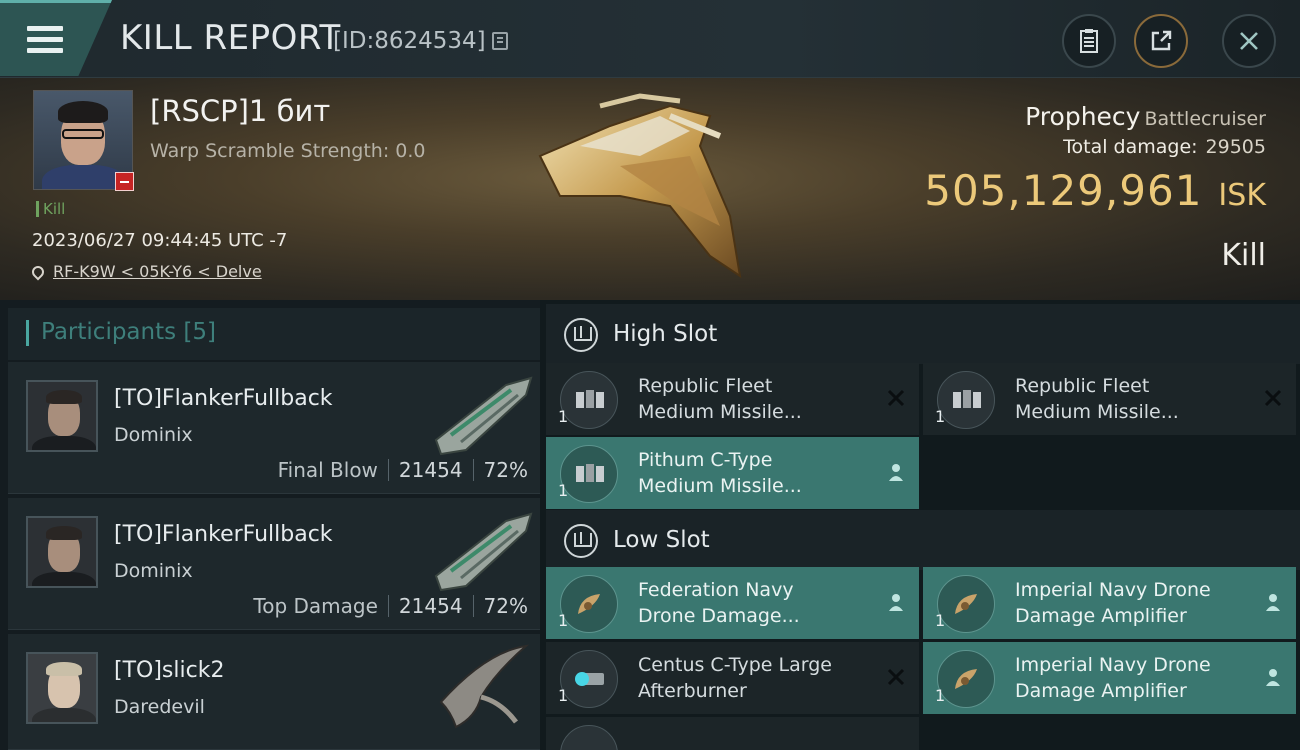 This screenshot has height=750, width=1300. I want to click on clipboard-button, so click(1089, 41).